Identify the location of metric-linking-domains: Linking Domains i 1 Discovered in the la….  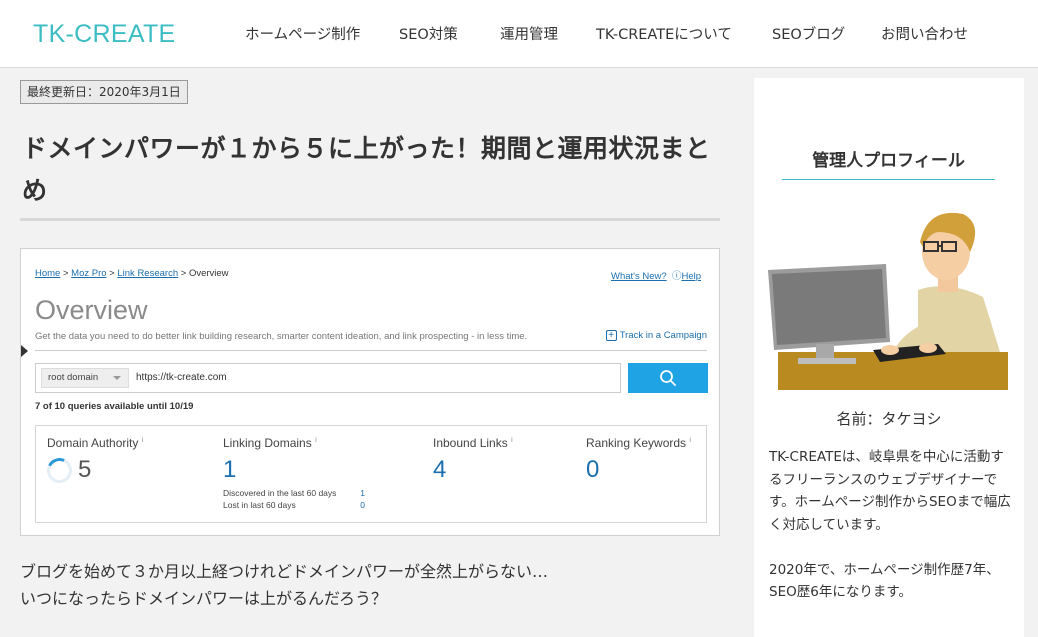
(294, 473).